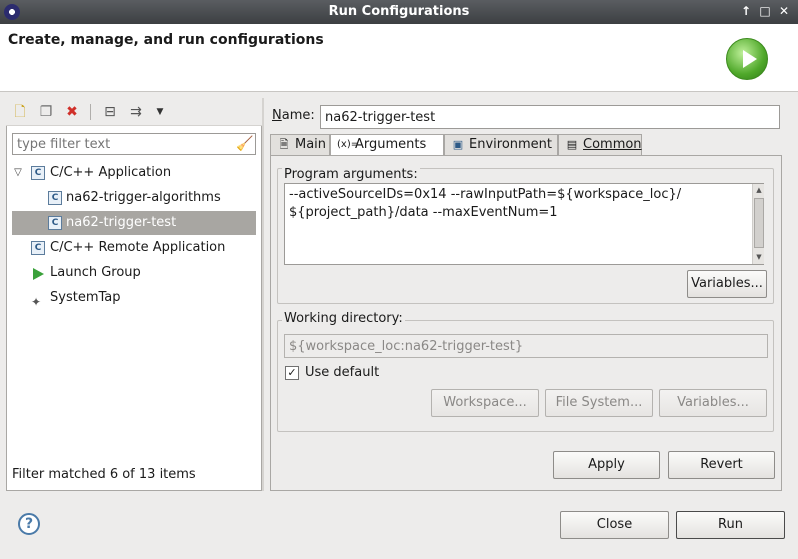 Image resolution: width=798 pixels, height=559 pixels. Describe the element at coordinates (138, 247) in the screenshot. I see `tree-item-label: C/C++ Remote Application` at that location.